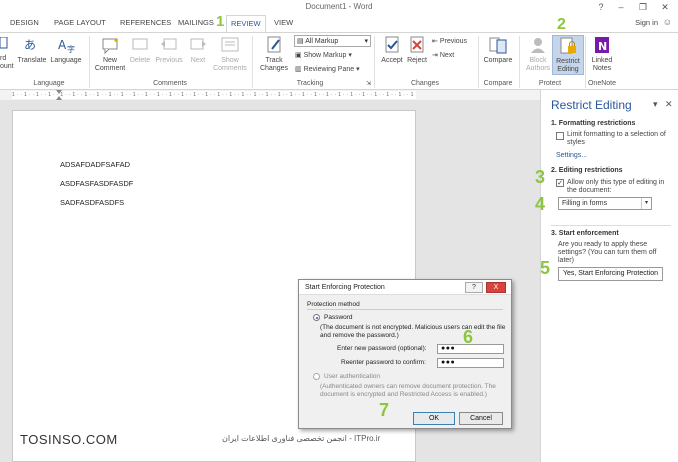 Image resolution: width=678 pixels, height=462 pixels. What do you see at coordinates (170, 83) in the screenshot?
I see `group-comments: Comments` at bounding box center [170, 83].